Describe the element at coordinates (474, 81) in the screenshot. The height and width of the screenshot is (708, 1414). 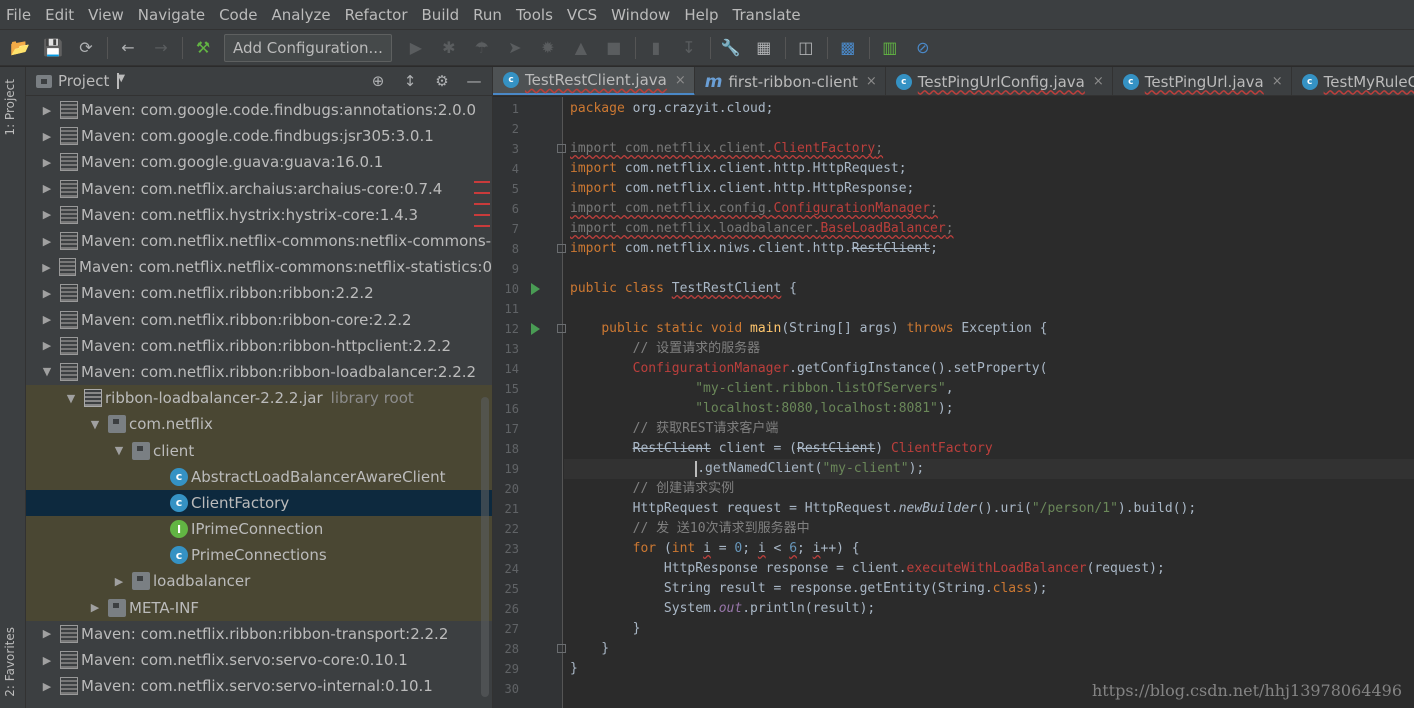
I see `minimize-icon: —` at that location.